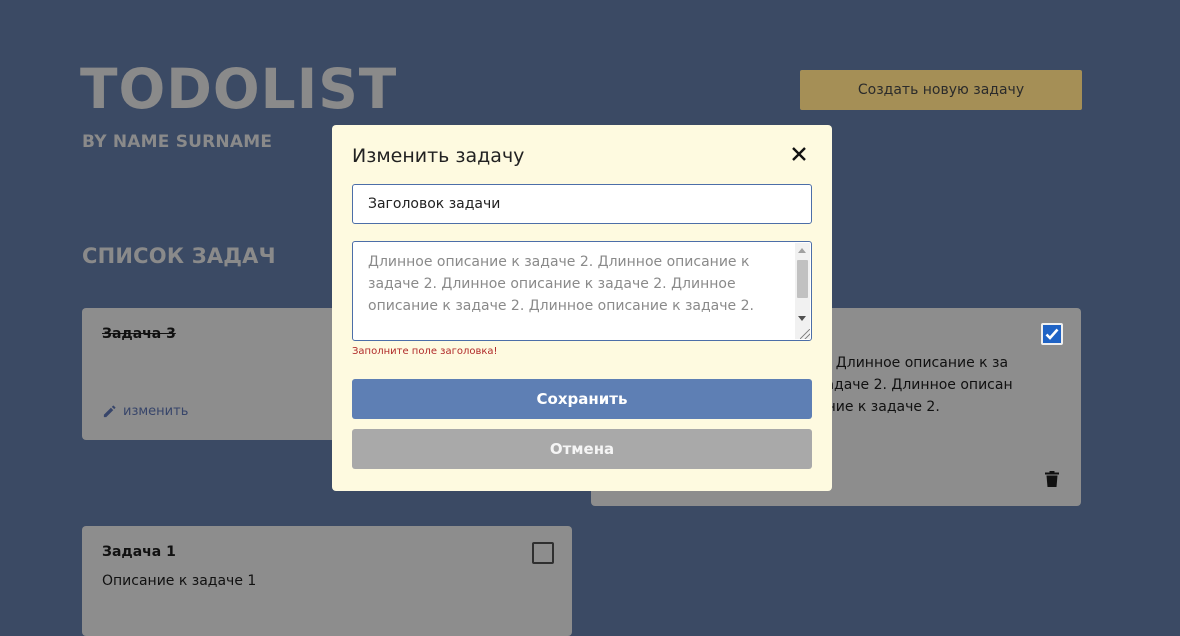 This screenshot has height=636, width=1180. What do you see at coordinates (543, 553) in the screenshot?
I see `task-checkbox` at bounding box center [543, 553].